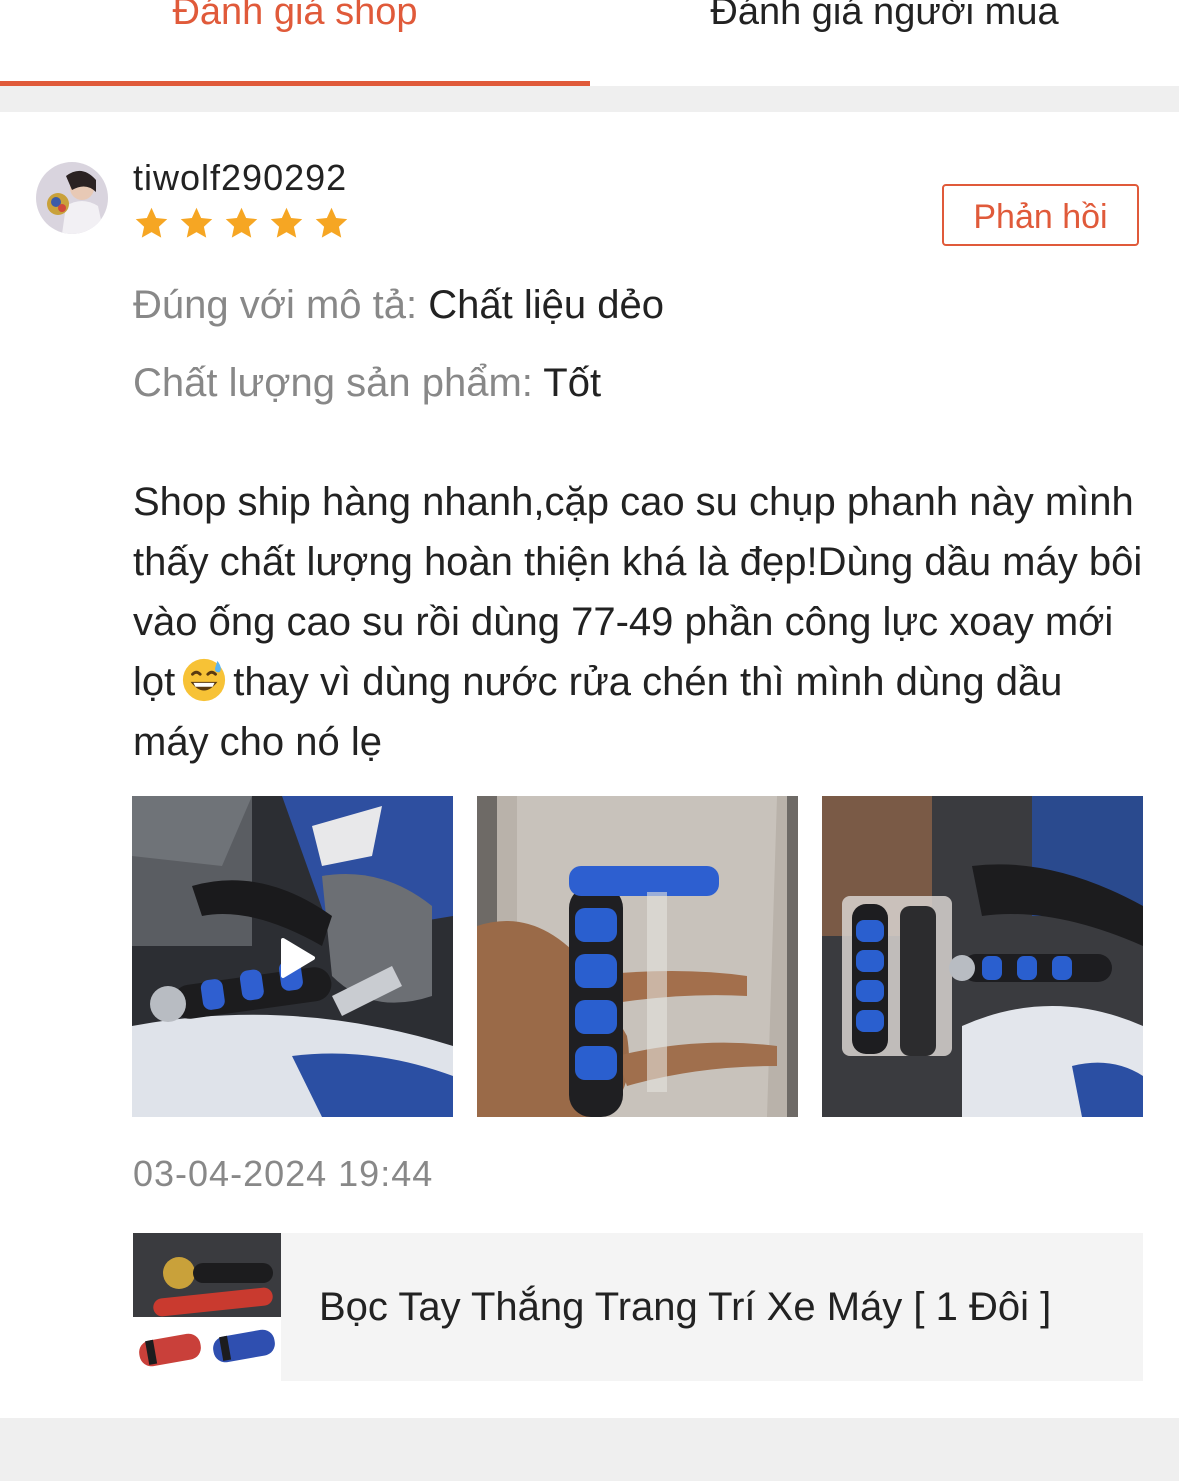 Image resolution: width=1179 pixels, height=1481 pixels. I want to click on tab-shop-reviews: Đánh giá shop, so click(295, 21).